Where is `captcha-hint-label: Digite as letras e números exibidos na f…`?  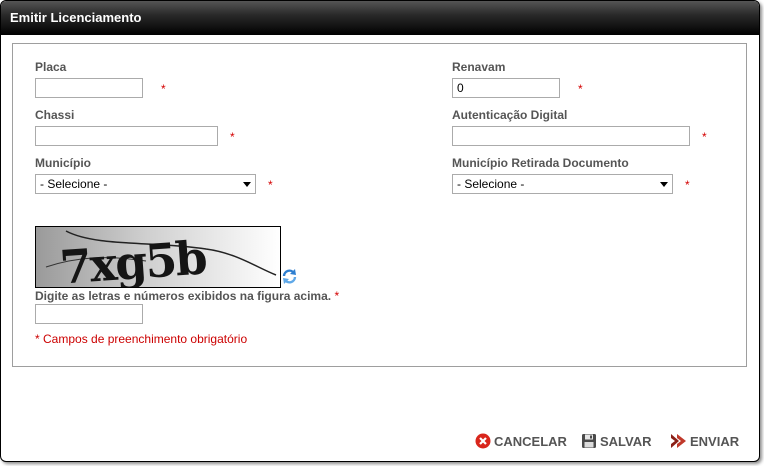 captcha-hint-label: Digite as letras e números exibidos na f… is located at coordinates (187, 296).